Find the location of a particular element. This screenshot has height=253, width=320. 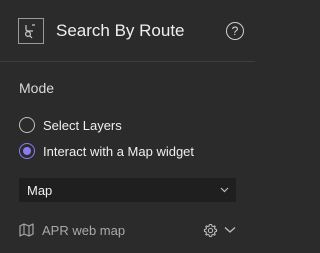

question-circle-icon: ? is located at coordinates (235, 31).